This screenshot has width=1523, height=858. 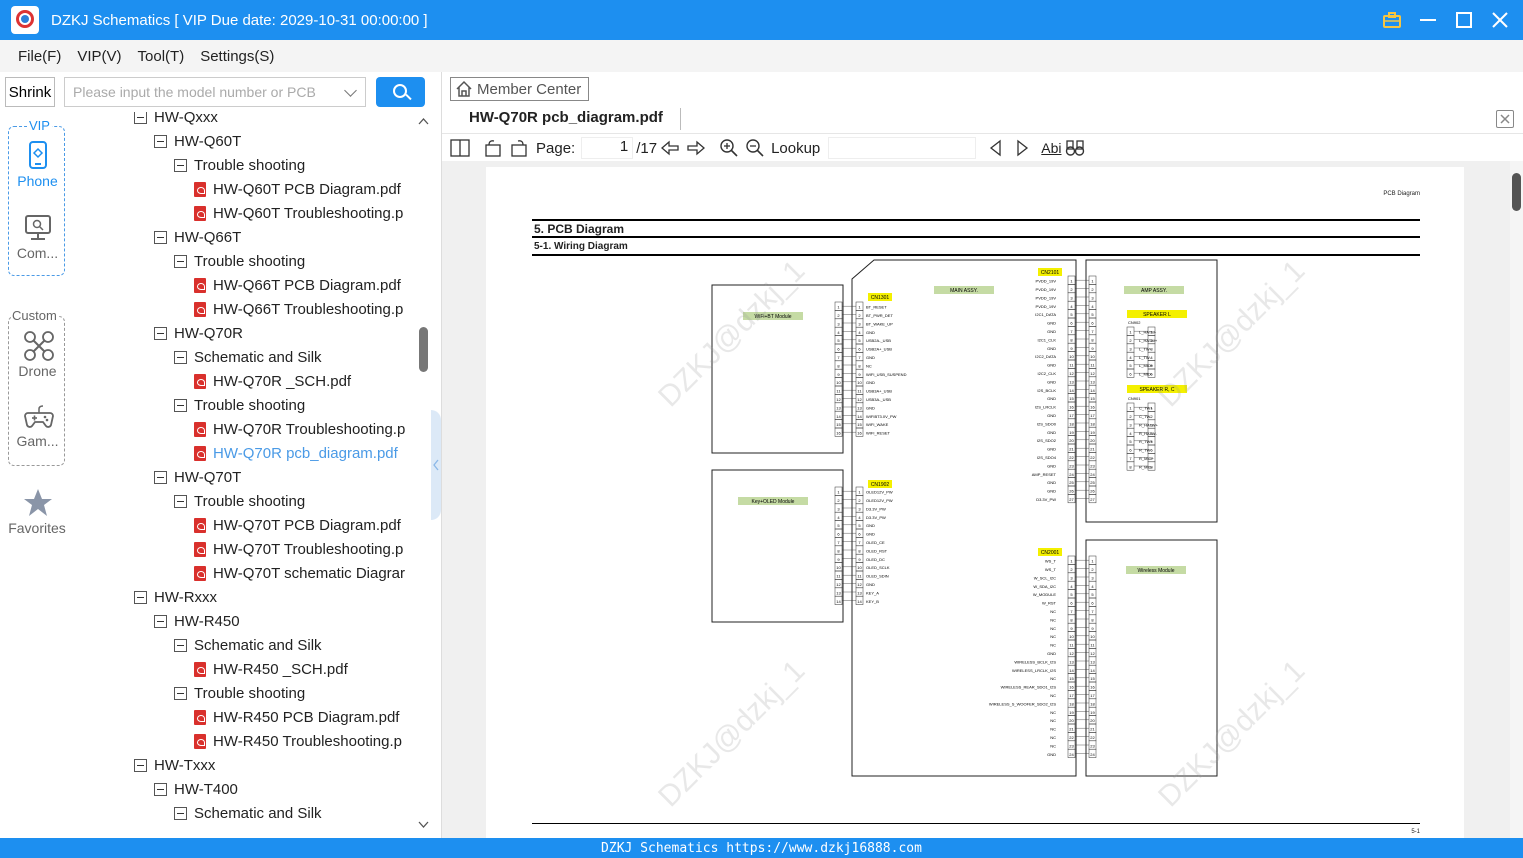 What do you see at coordinates (1092, 499) in the screenshot?
I see `pin-number: 27` at bounding box center [1092, 499].